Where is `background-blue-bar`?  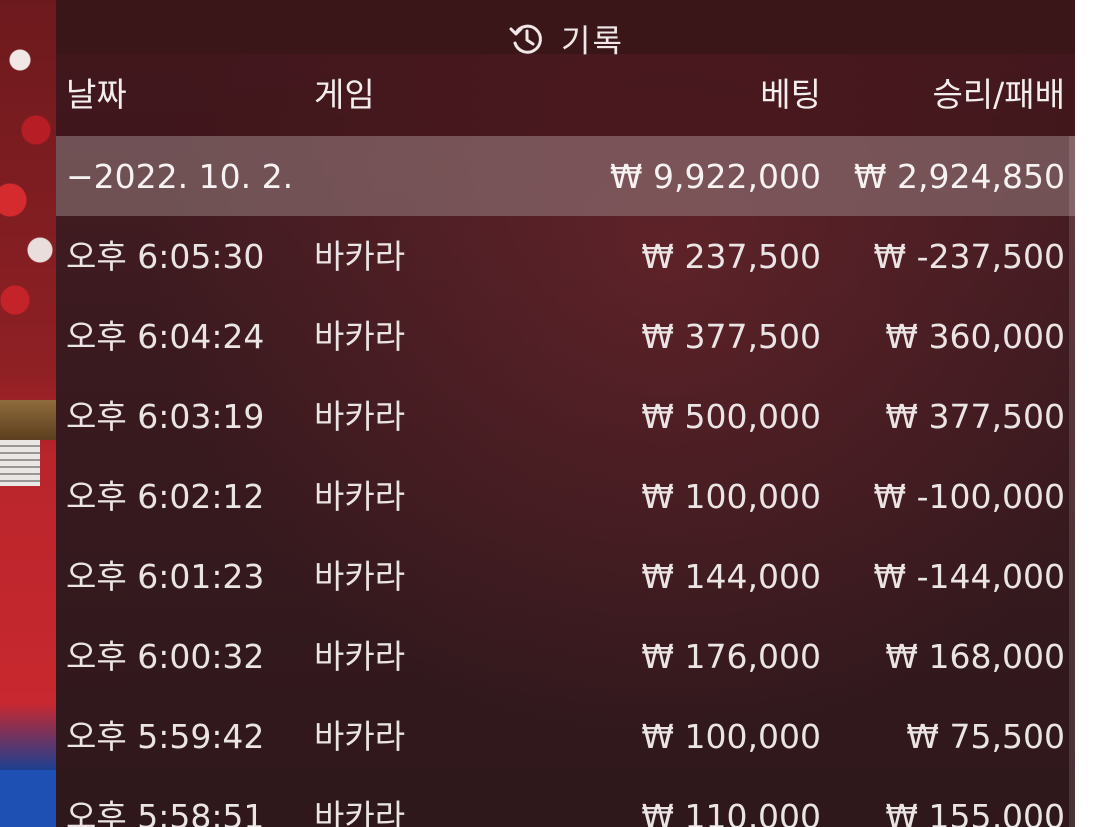
background-blue-bar is located at coordinates (28, 798).